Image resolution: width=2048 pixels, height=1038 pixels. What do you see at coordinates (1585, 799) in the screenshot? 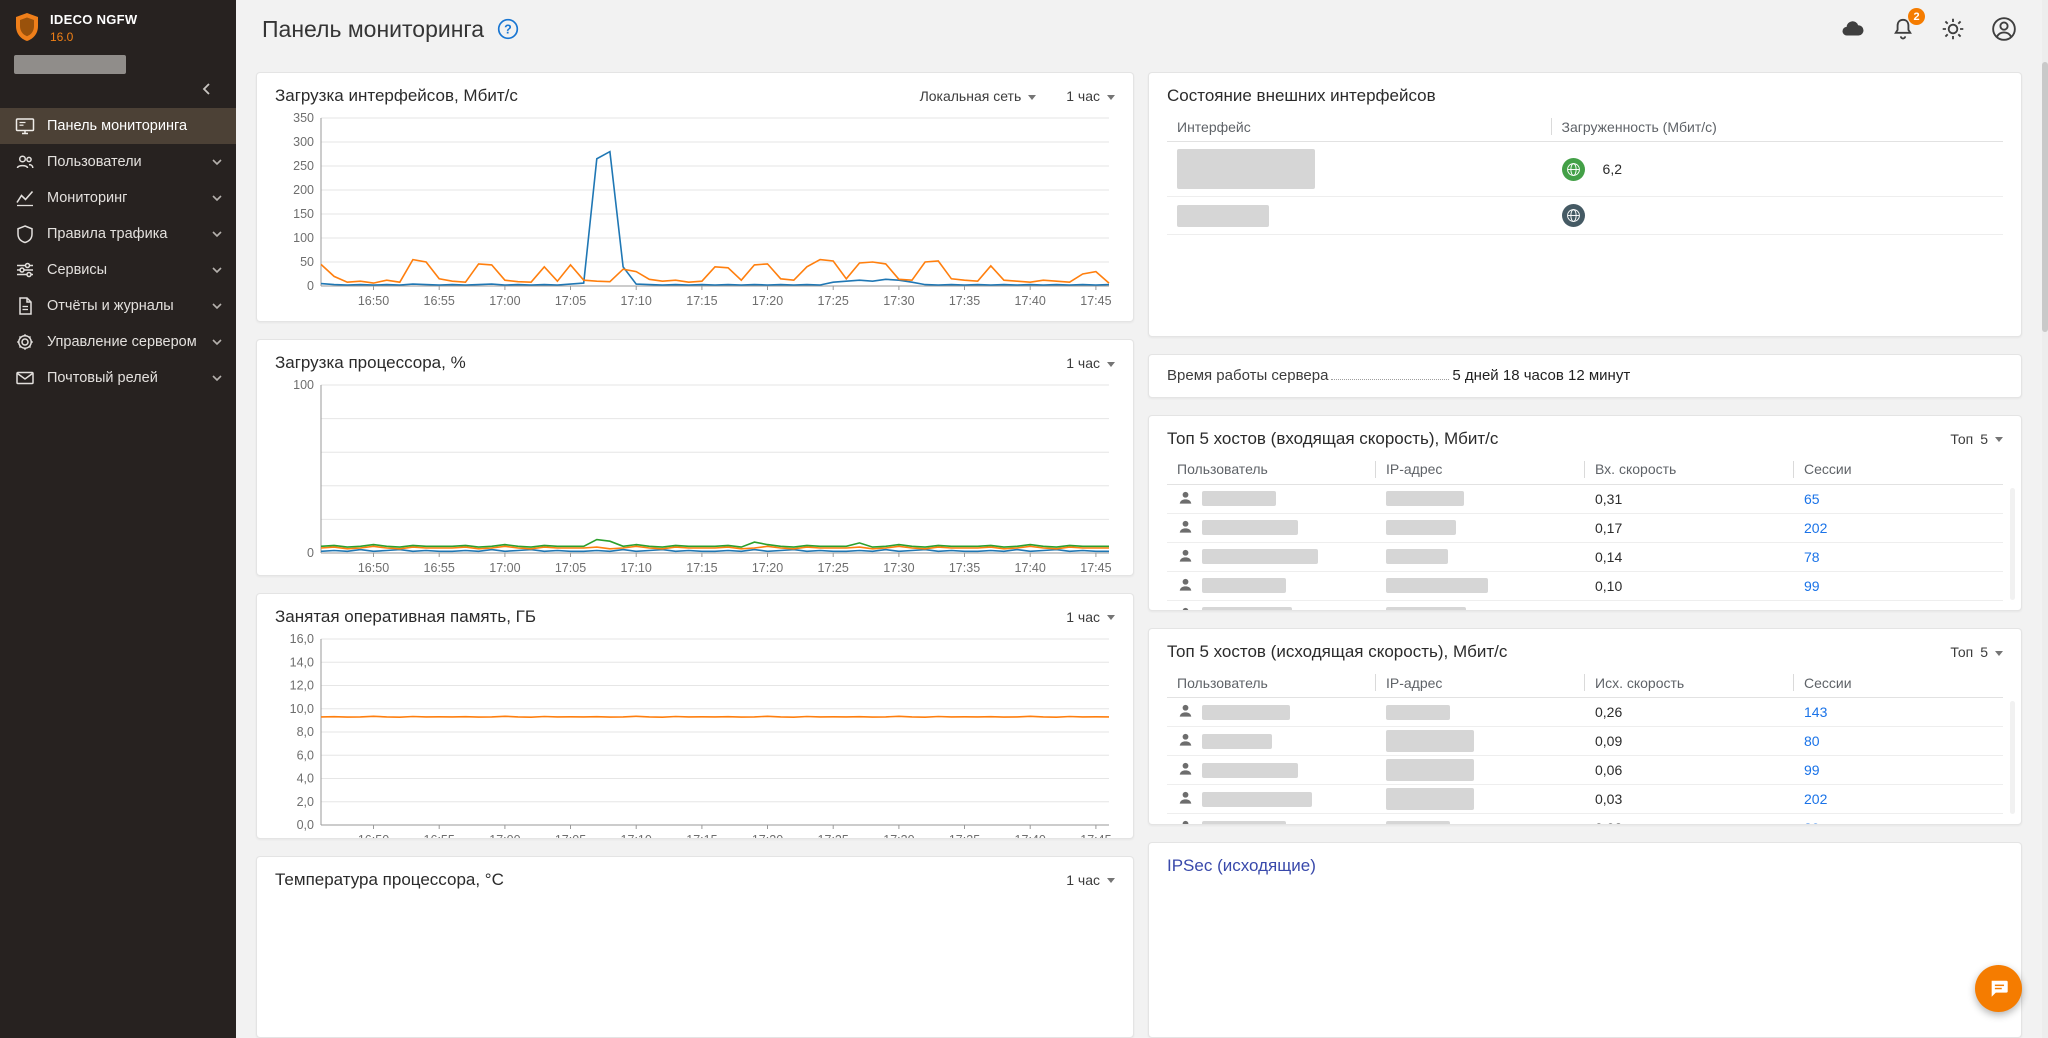
I see `table-row: 0,03 202` at bounding box center [1585, 799].